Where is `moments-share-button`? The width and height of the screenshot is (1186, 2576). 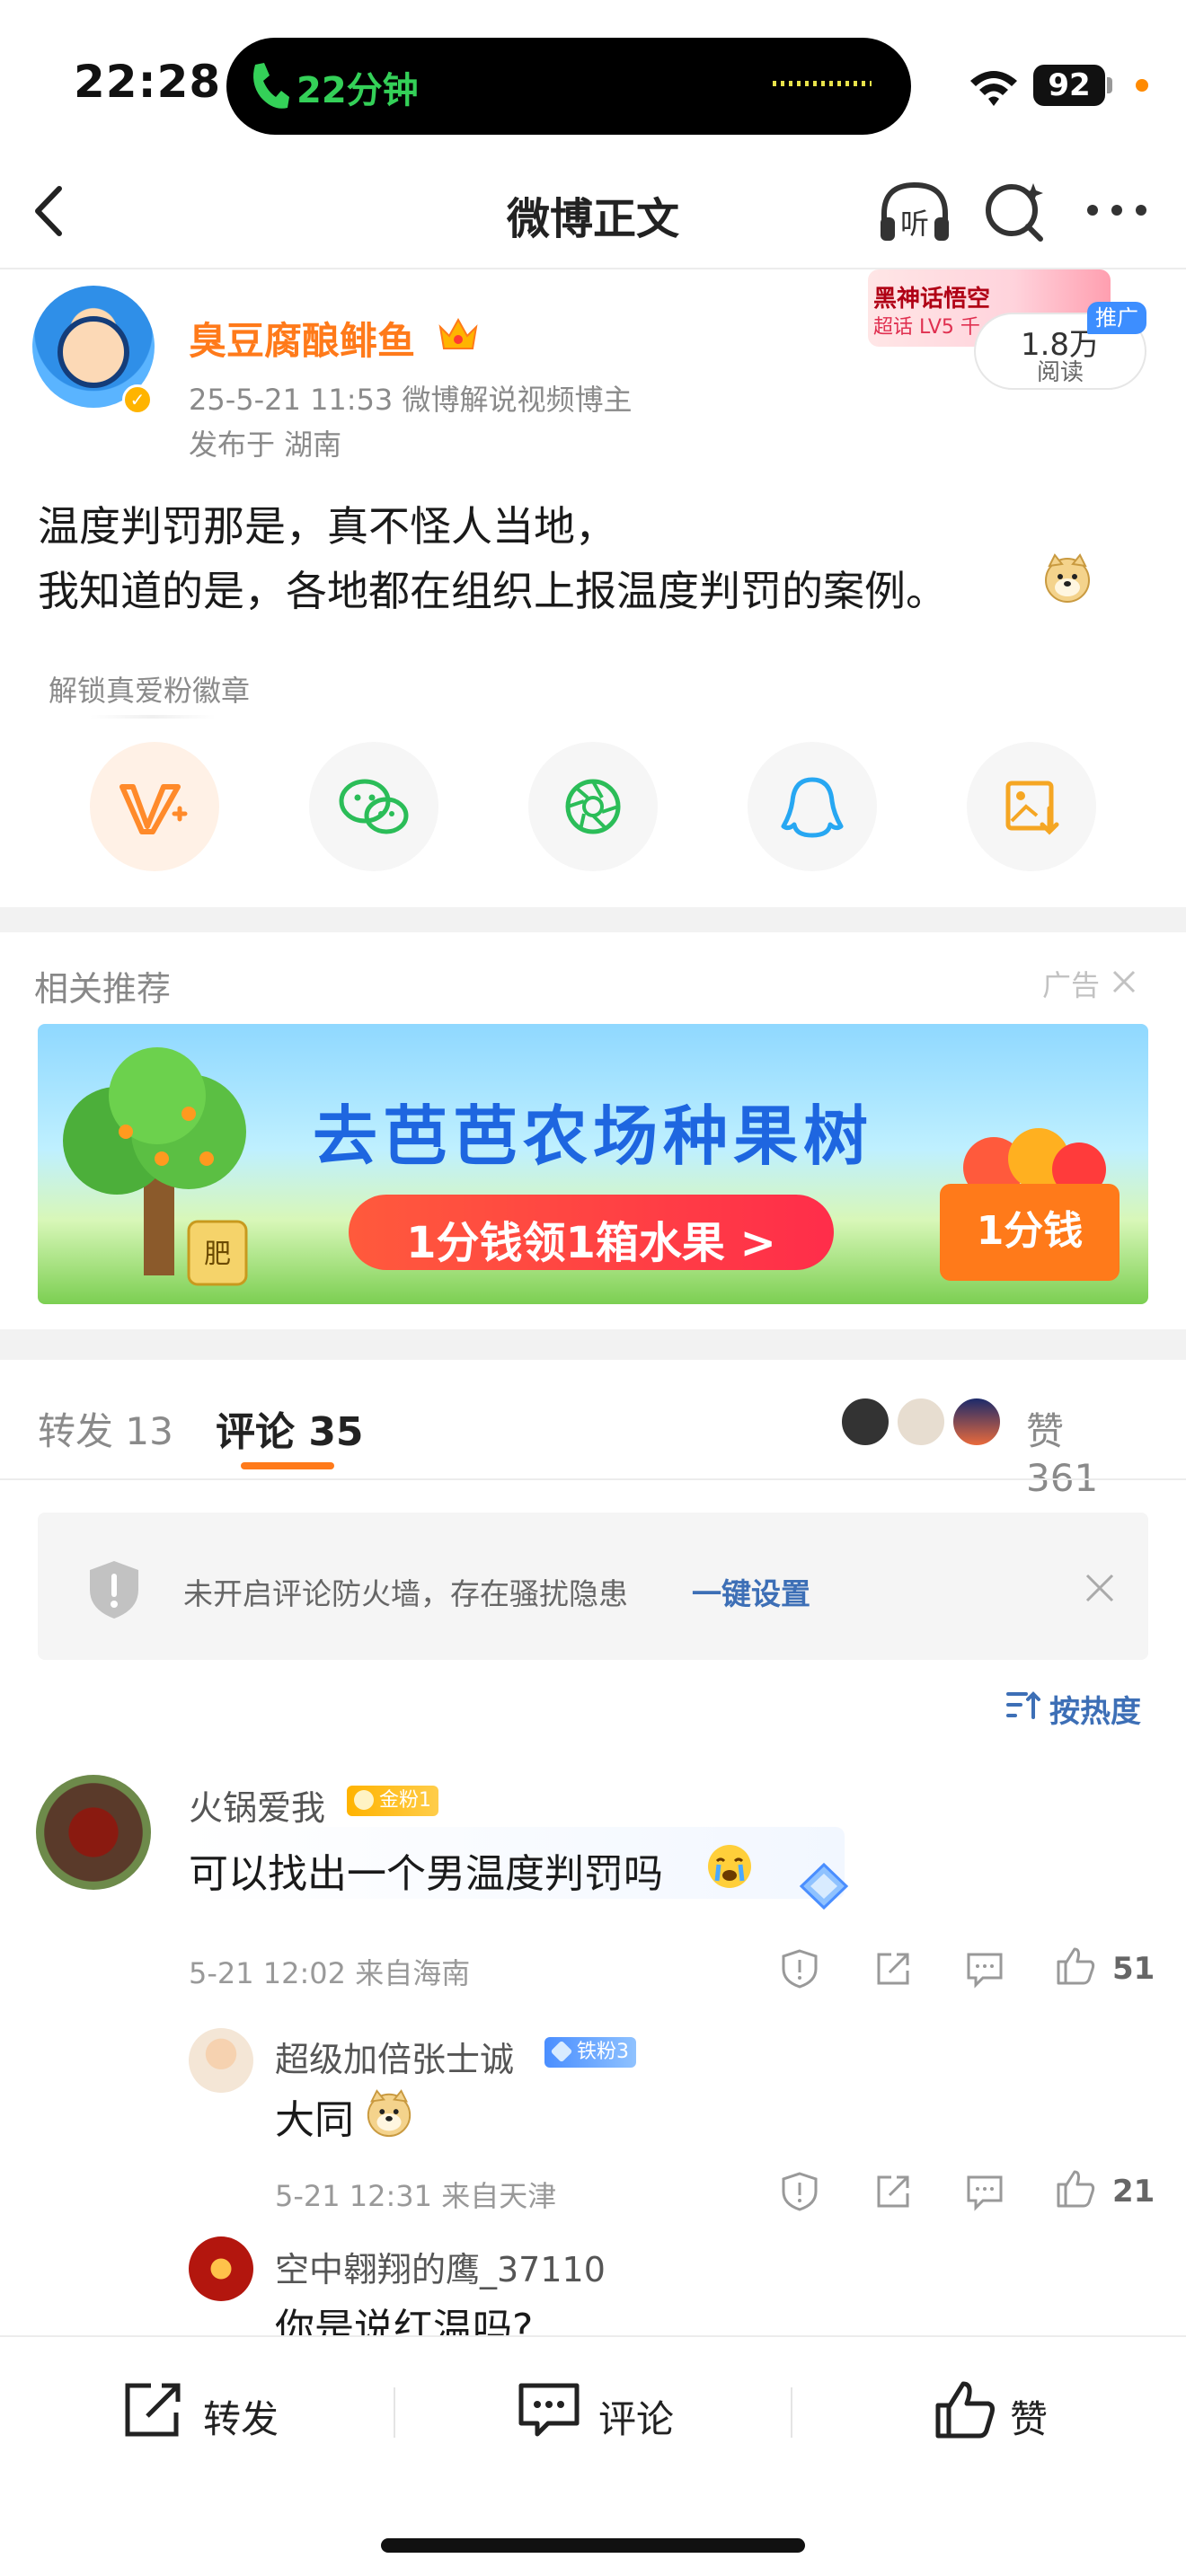 moments-share-button is located at coordinates (593, 806).